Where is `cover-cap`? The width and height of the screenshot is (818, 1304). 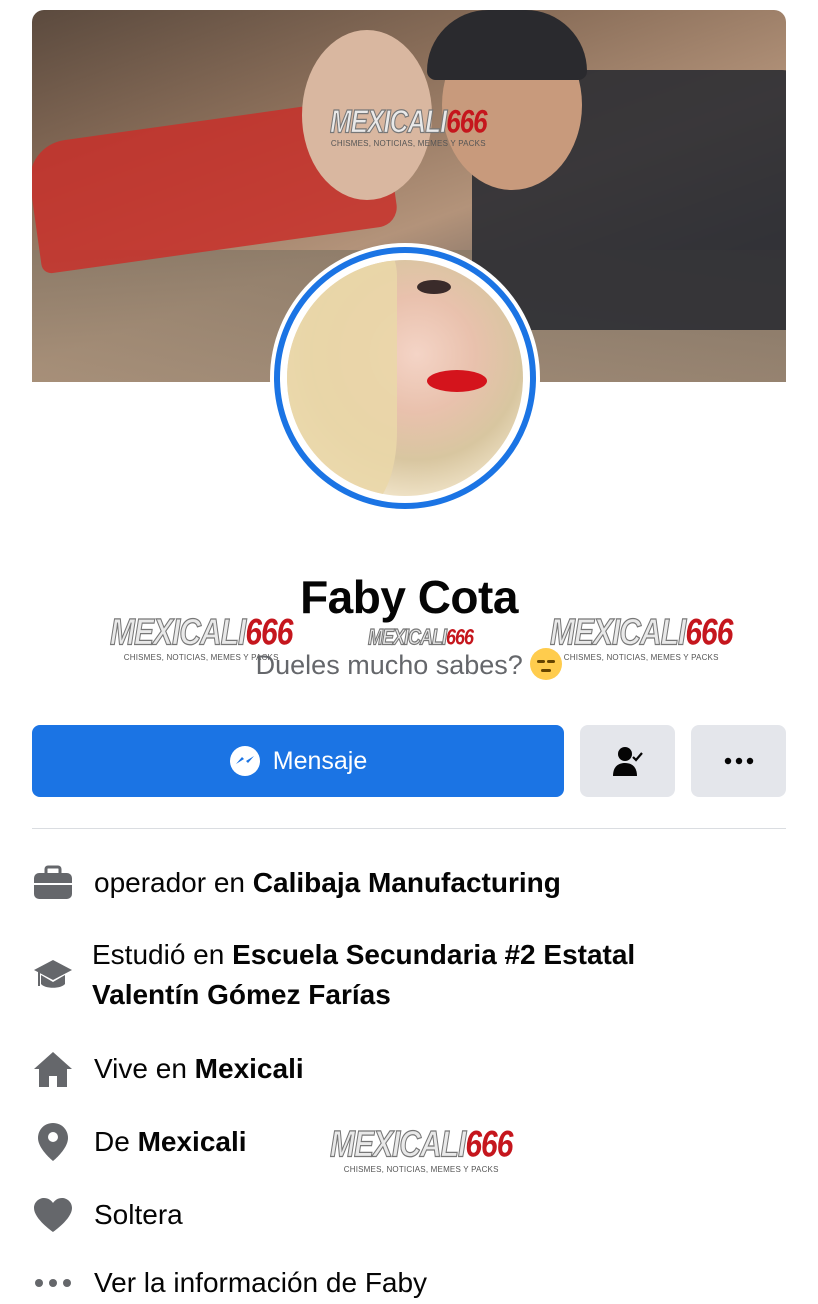
cover-cap is located at coordinates (507, 45).